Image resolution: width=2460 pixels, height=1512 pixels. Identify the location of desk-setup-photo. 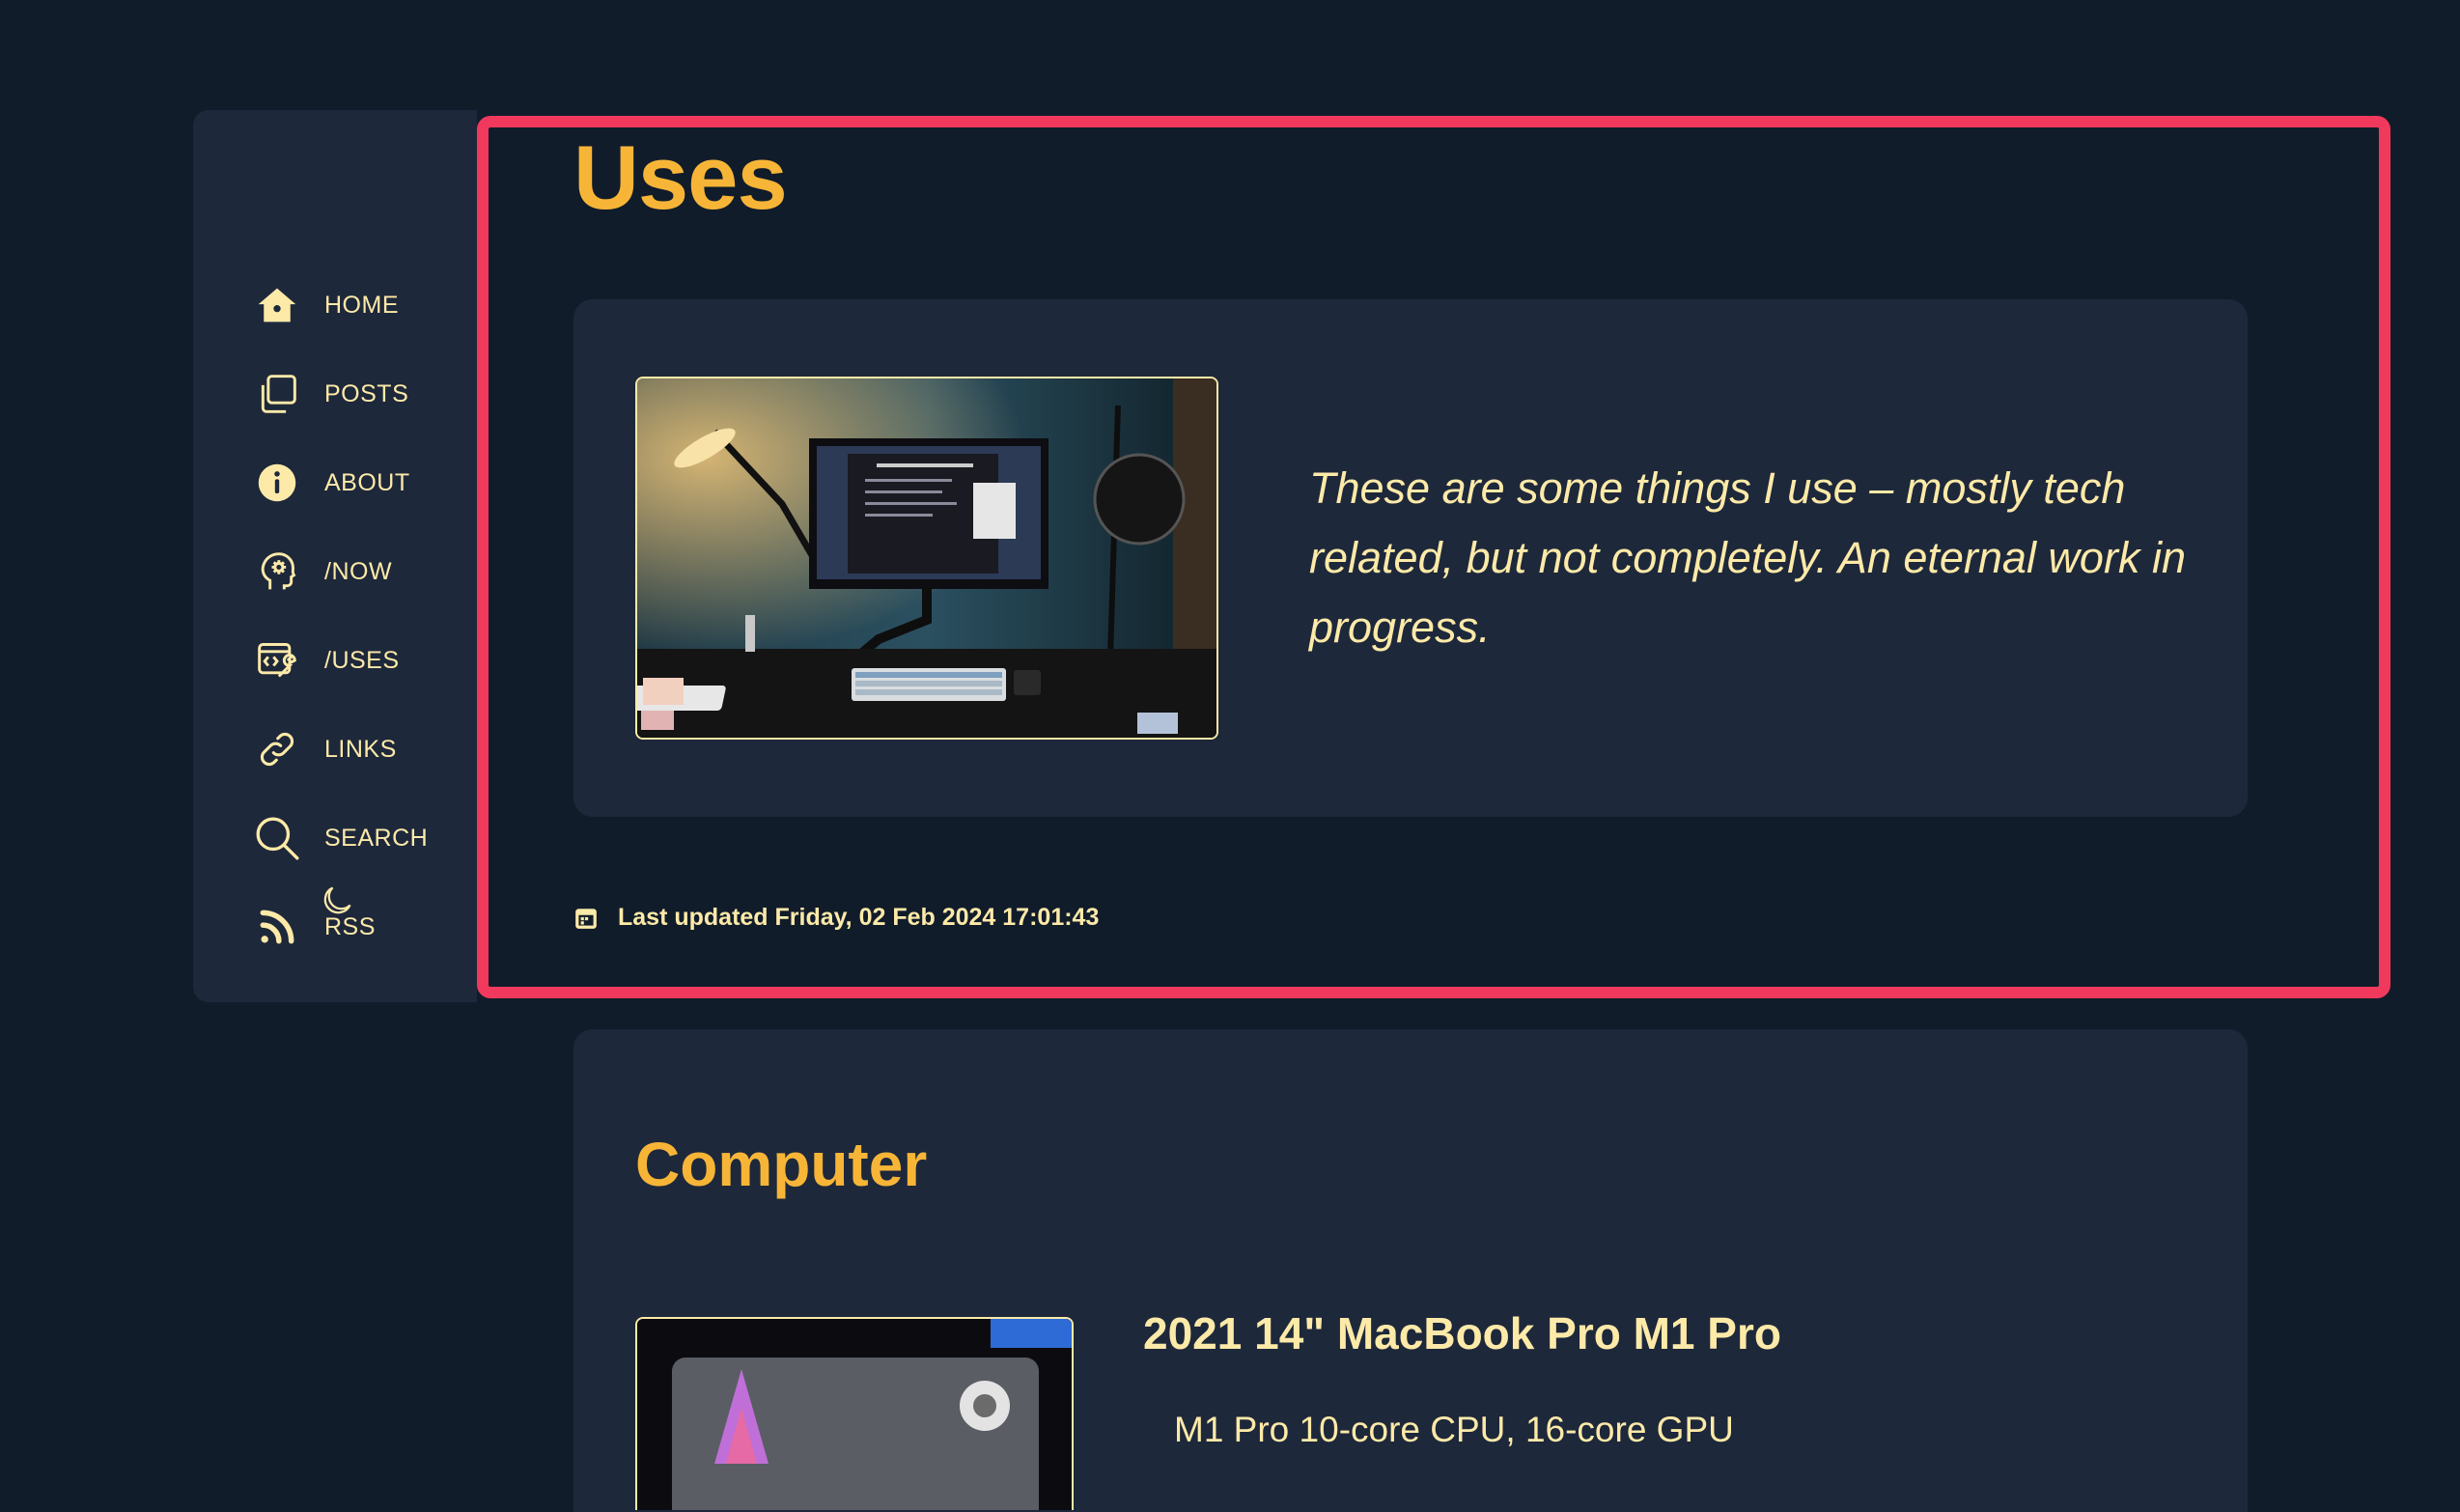
(927, 559).